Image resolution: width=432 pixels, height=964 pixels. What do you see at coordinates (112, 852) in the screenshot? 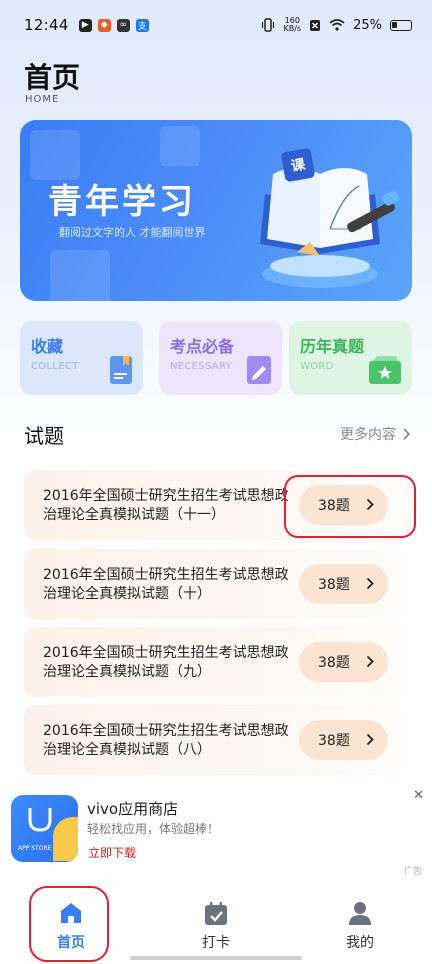
I see `ad-download-button: 立即下载` at bounding box center [112, 852].